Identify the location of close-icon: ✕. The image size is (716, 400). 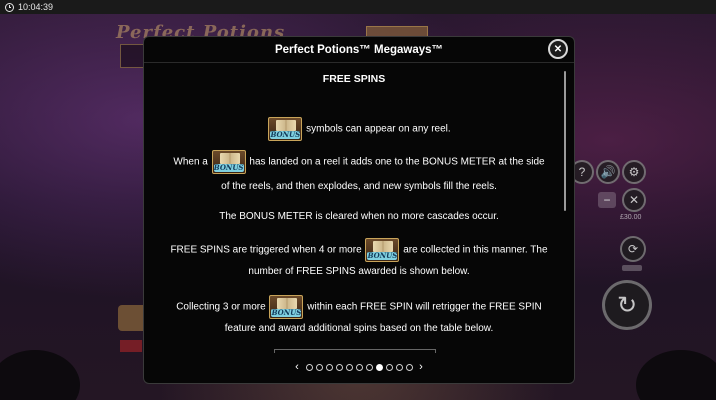
(558, 49).